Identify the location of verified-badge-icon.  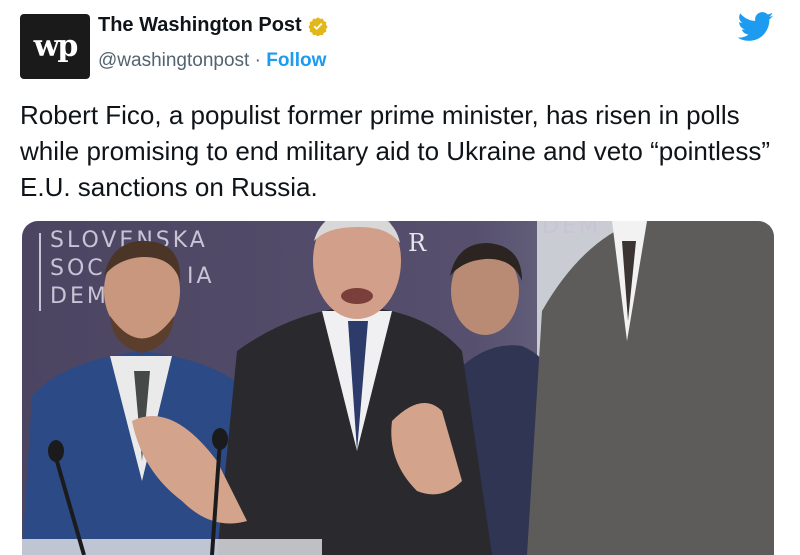
(318, 26).